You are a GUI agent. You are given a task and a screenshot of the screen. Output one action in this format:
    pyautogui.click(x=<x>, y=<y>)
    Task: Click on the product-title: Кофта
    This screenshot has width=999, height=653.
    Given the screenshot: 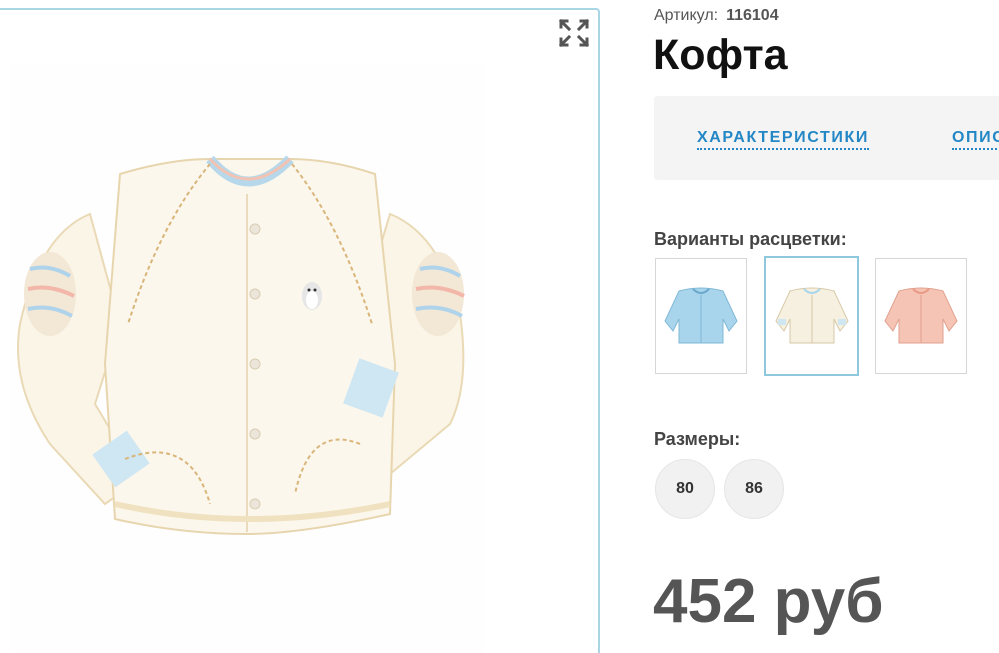 What is the action you would take?
    pyautogui.click(x=720, y=55)
    